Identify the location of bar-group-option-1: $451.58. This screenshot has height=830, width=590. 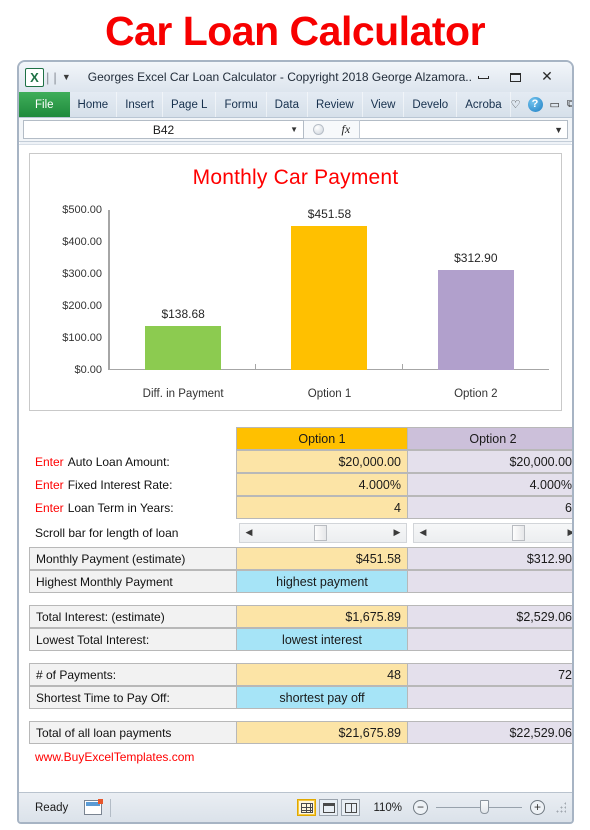
(329, 288).